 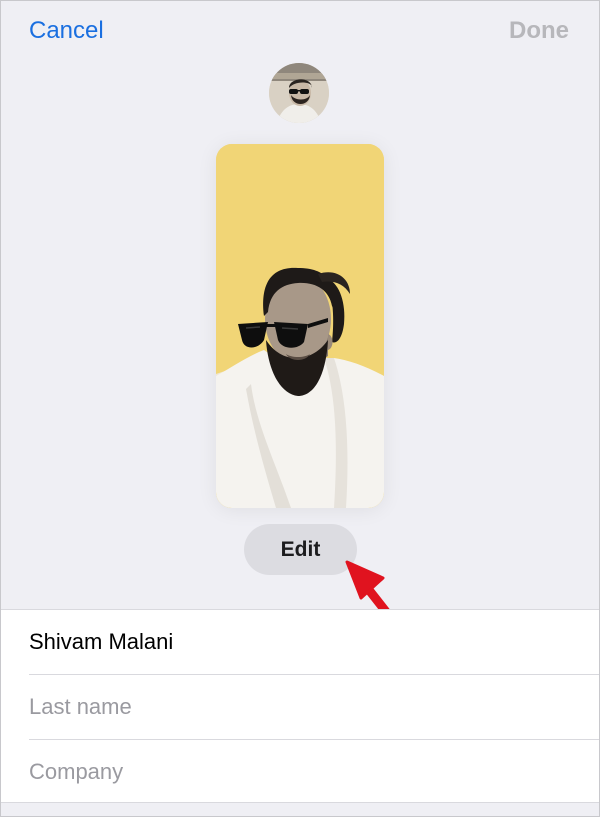 I want to click on contact-poster, so click(x=300, y=326).